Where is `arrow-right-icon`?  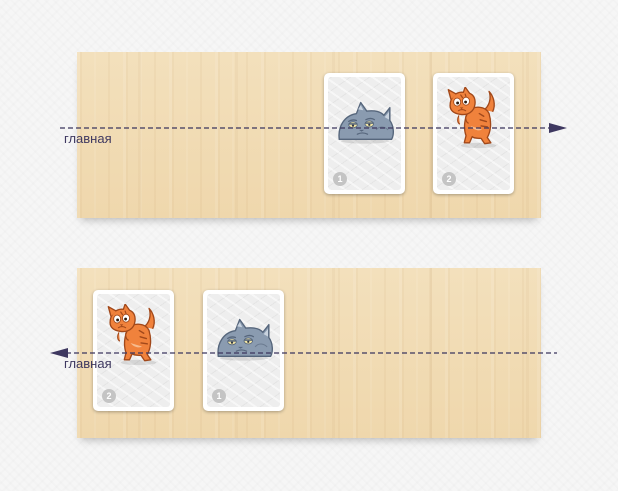
arrow-right-icon is located at coordinates (558, 128).